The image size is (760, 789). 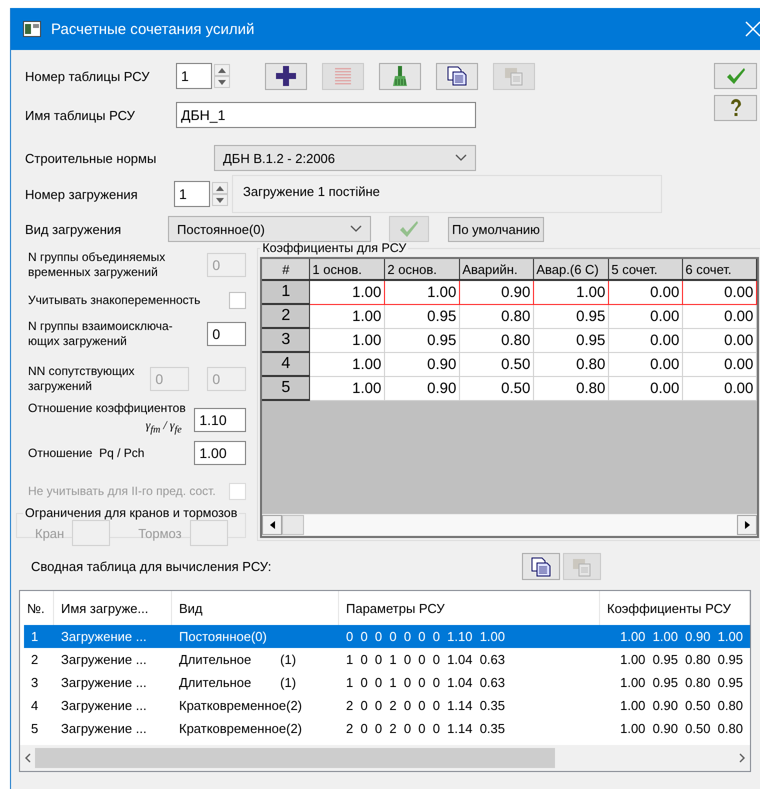 I want to click on row-header: 4, so click(x=286, y=364).